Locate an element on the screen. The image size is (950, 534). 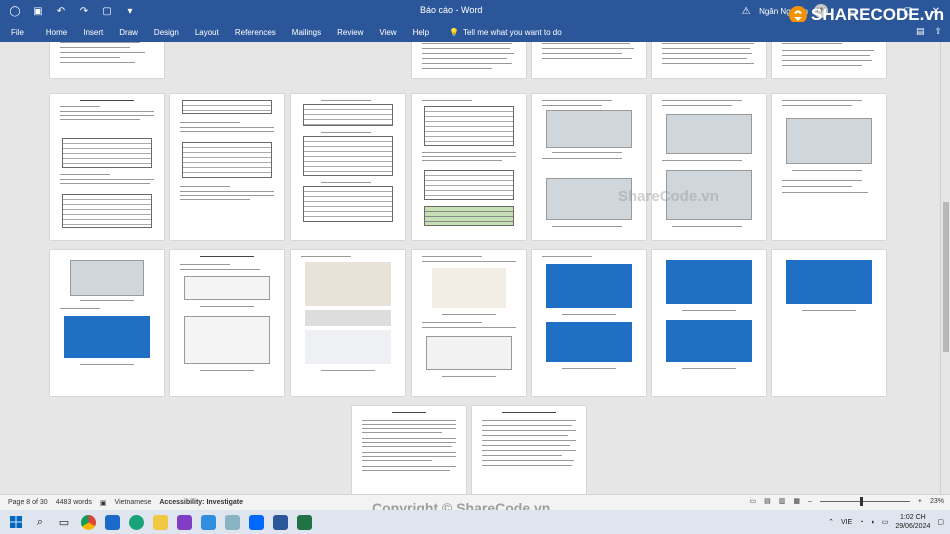
save-icon: ▣ is located at coordinates (38, 11).